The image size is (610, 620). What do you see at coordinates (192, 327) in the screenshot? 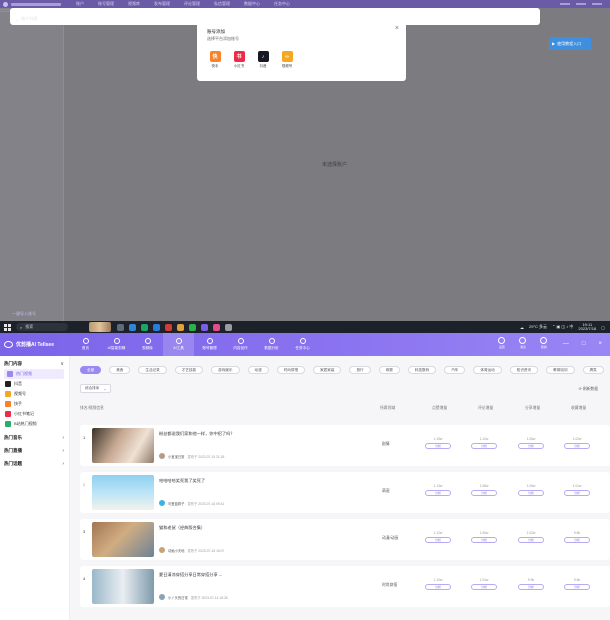
I see `wechat-icon` at bounding box center [192, 327].